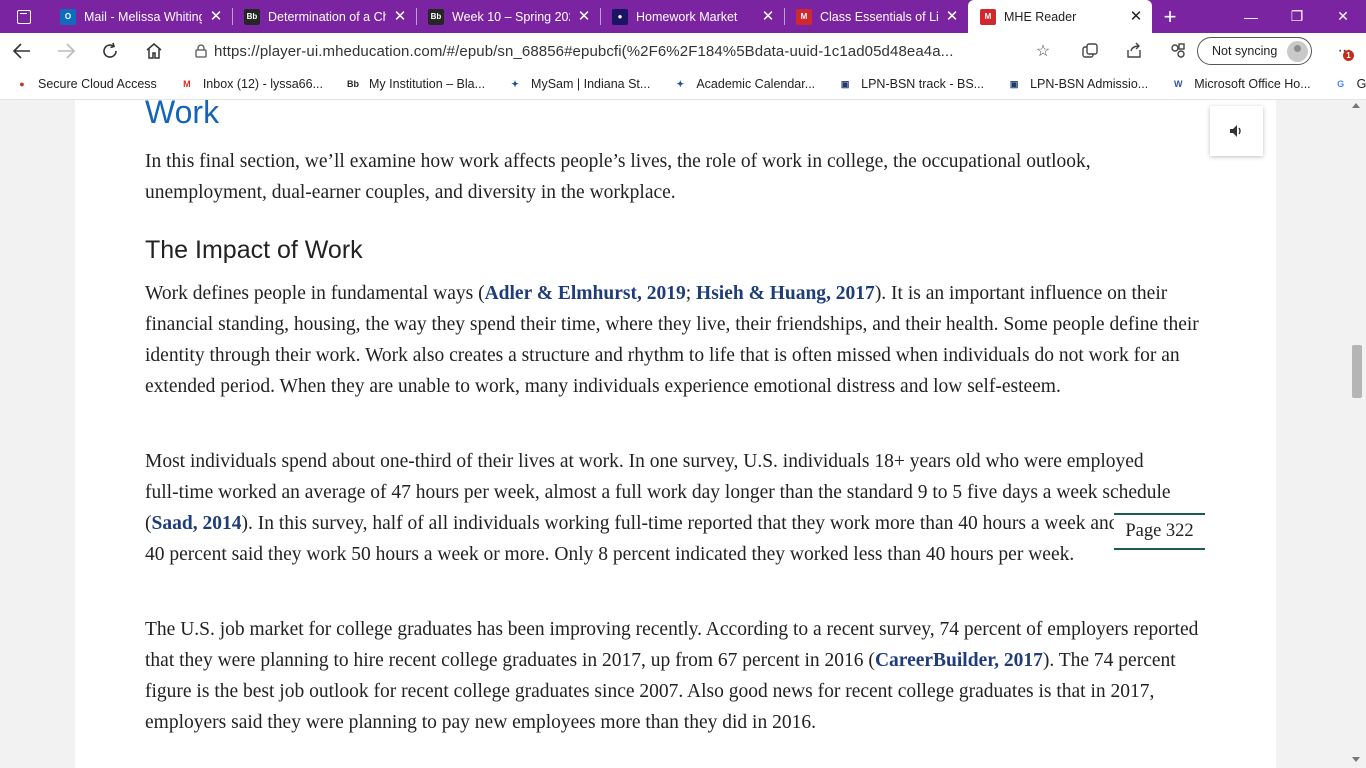 The width and height of the screenshot is (1366, 768). What do you see at coordinates (585, 293) in the screenshot?
I see `citation-link: Adler & Elmhurst, 2019` at bounding box center [585, 293].